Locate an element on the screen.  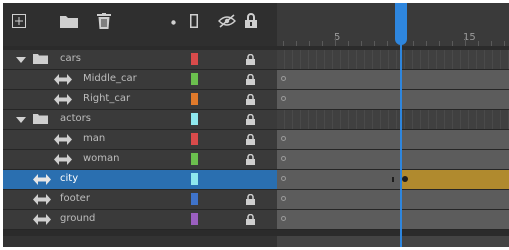
layer-row-ground: ground is located at coordinates (256, 219).